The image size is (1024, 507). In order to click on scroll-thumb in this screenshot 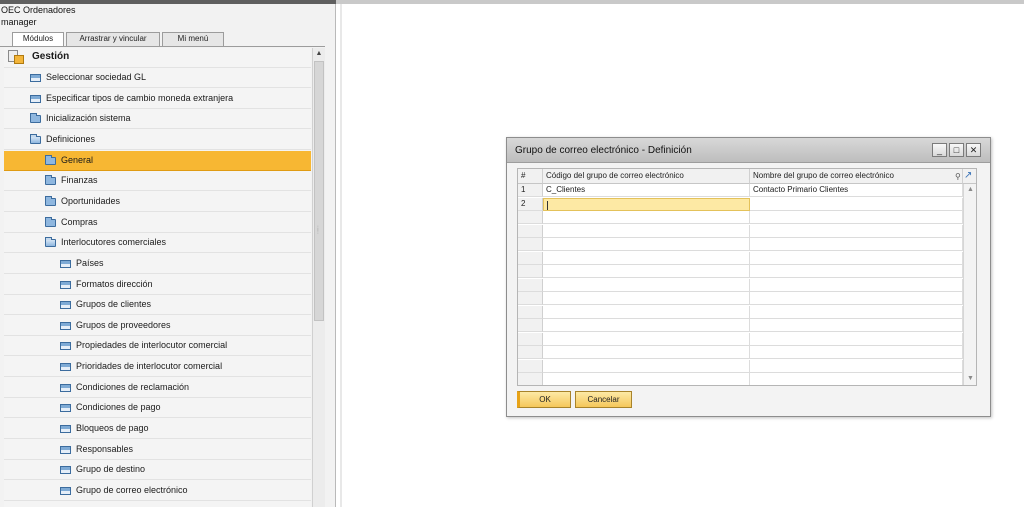, I will do `click(319, 191)`.